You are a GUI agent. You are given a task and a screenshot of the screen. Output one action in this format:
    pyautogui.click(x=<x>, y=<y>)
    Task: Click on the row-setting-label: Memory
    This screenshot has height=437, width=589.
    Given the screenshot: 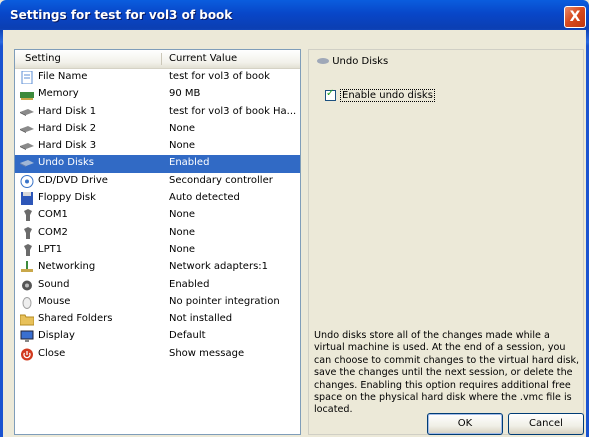 What is the action you would take?
    pyautogui.click(x=58, y=94)
    